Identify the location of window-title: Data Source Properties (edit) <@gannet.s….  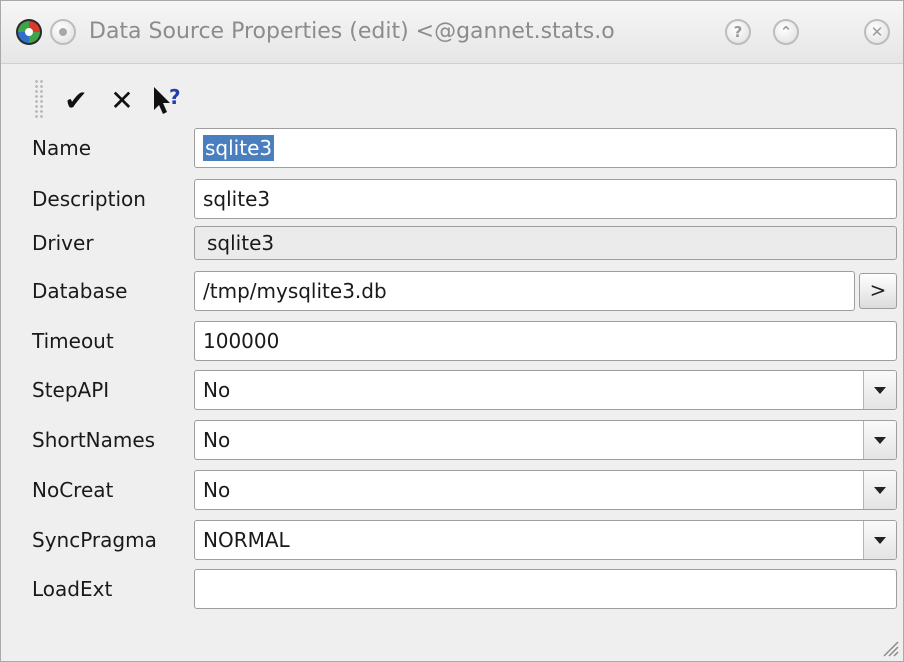
(352, 31).